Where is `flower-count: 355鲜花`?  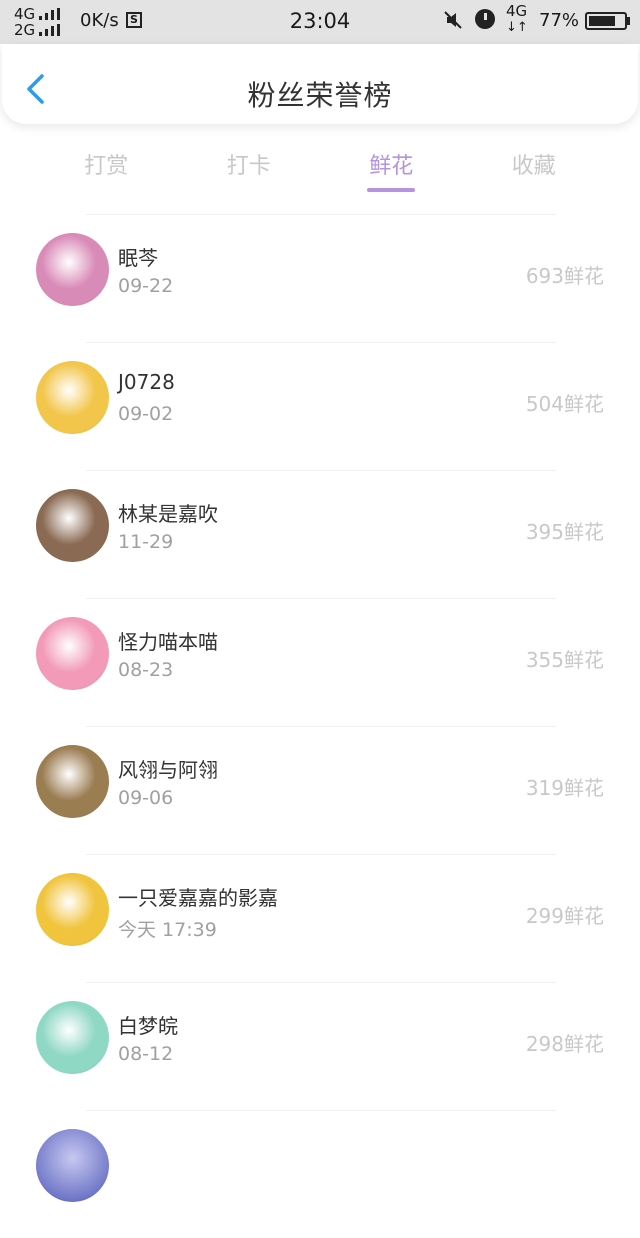
flower-count: 355鲜花 is located at coordinates (564, 660).